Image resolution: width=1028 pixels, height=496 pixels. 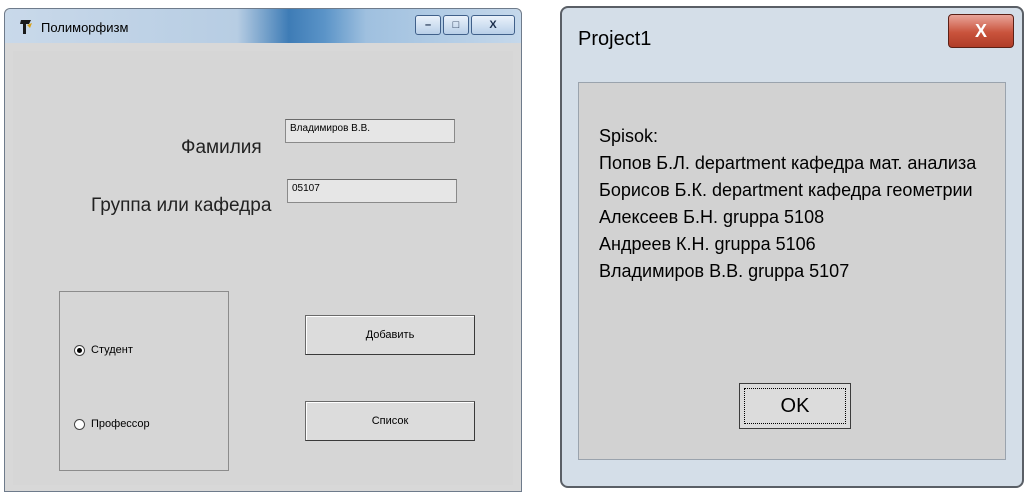 I want to click on minimize-icon: –, so click(x=428, y=25).